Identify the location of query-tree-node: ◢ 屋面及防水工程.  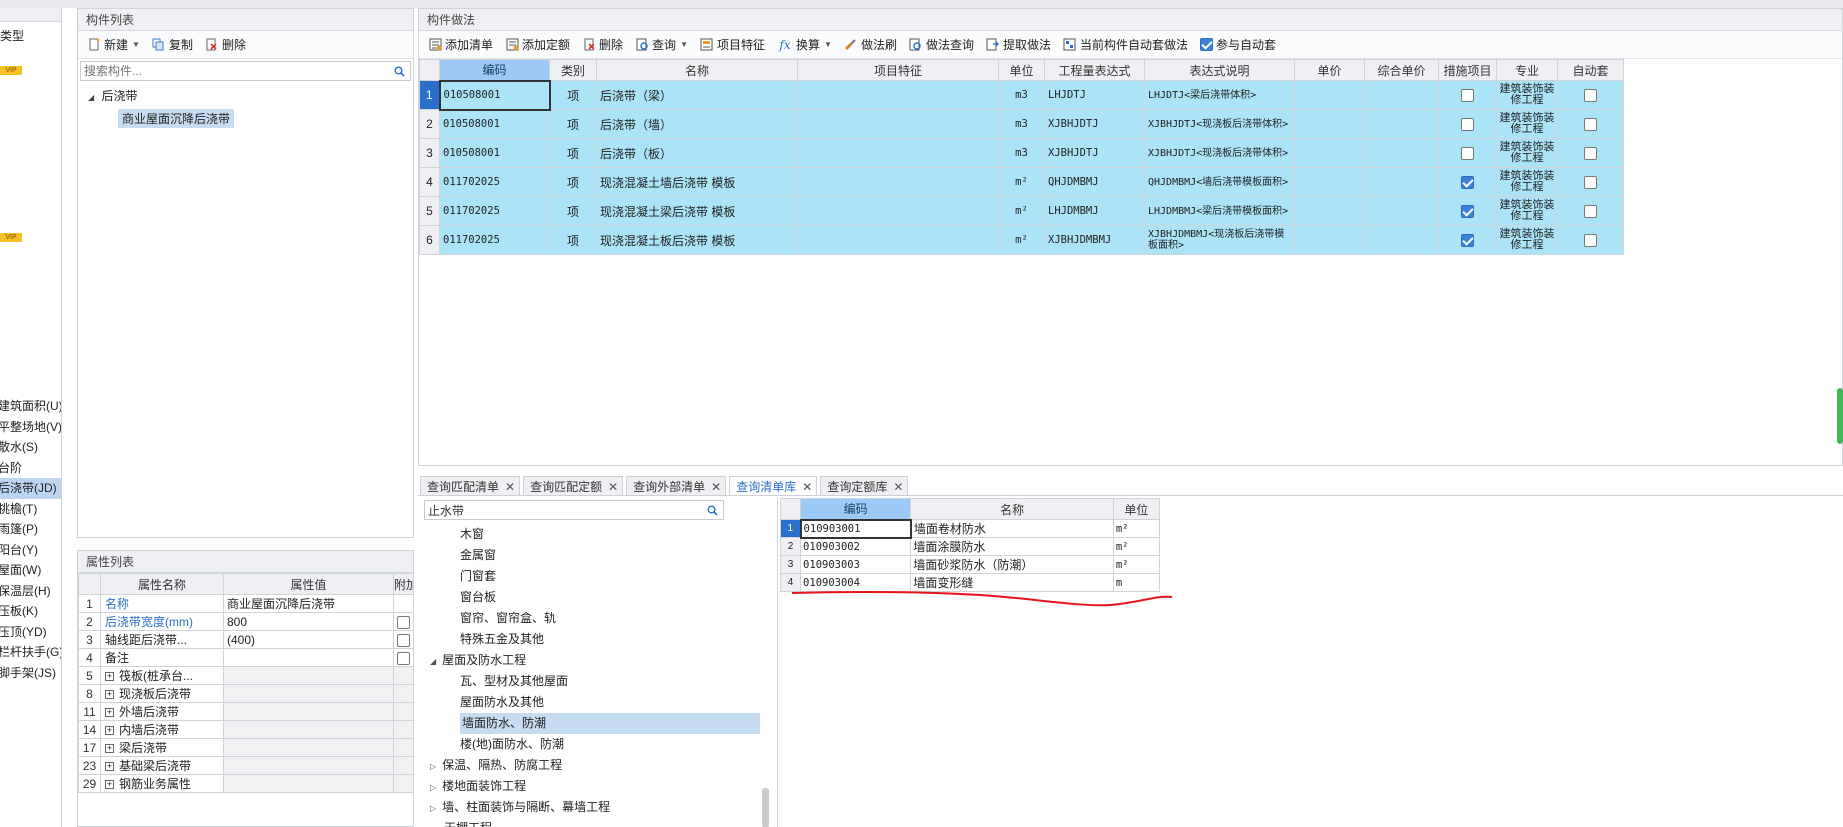
(598, 660).